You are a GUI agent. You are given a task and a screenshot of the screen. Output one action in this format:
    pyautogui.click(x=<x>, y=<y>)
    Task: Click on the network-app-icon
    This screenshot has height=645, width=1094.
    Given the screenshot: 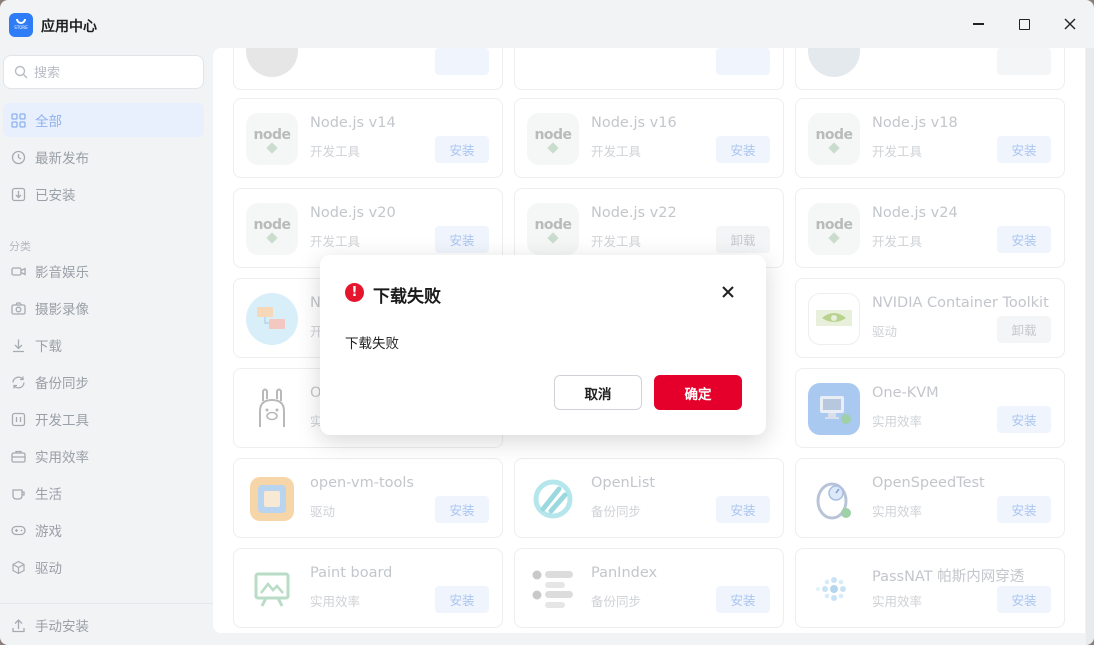 What is the action you would take?
    pyautogui.click(x=272, y=319)
    